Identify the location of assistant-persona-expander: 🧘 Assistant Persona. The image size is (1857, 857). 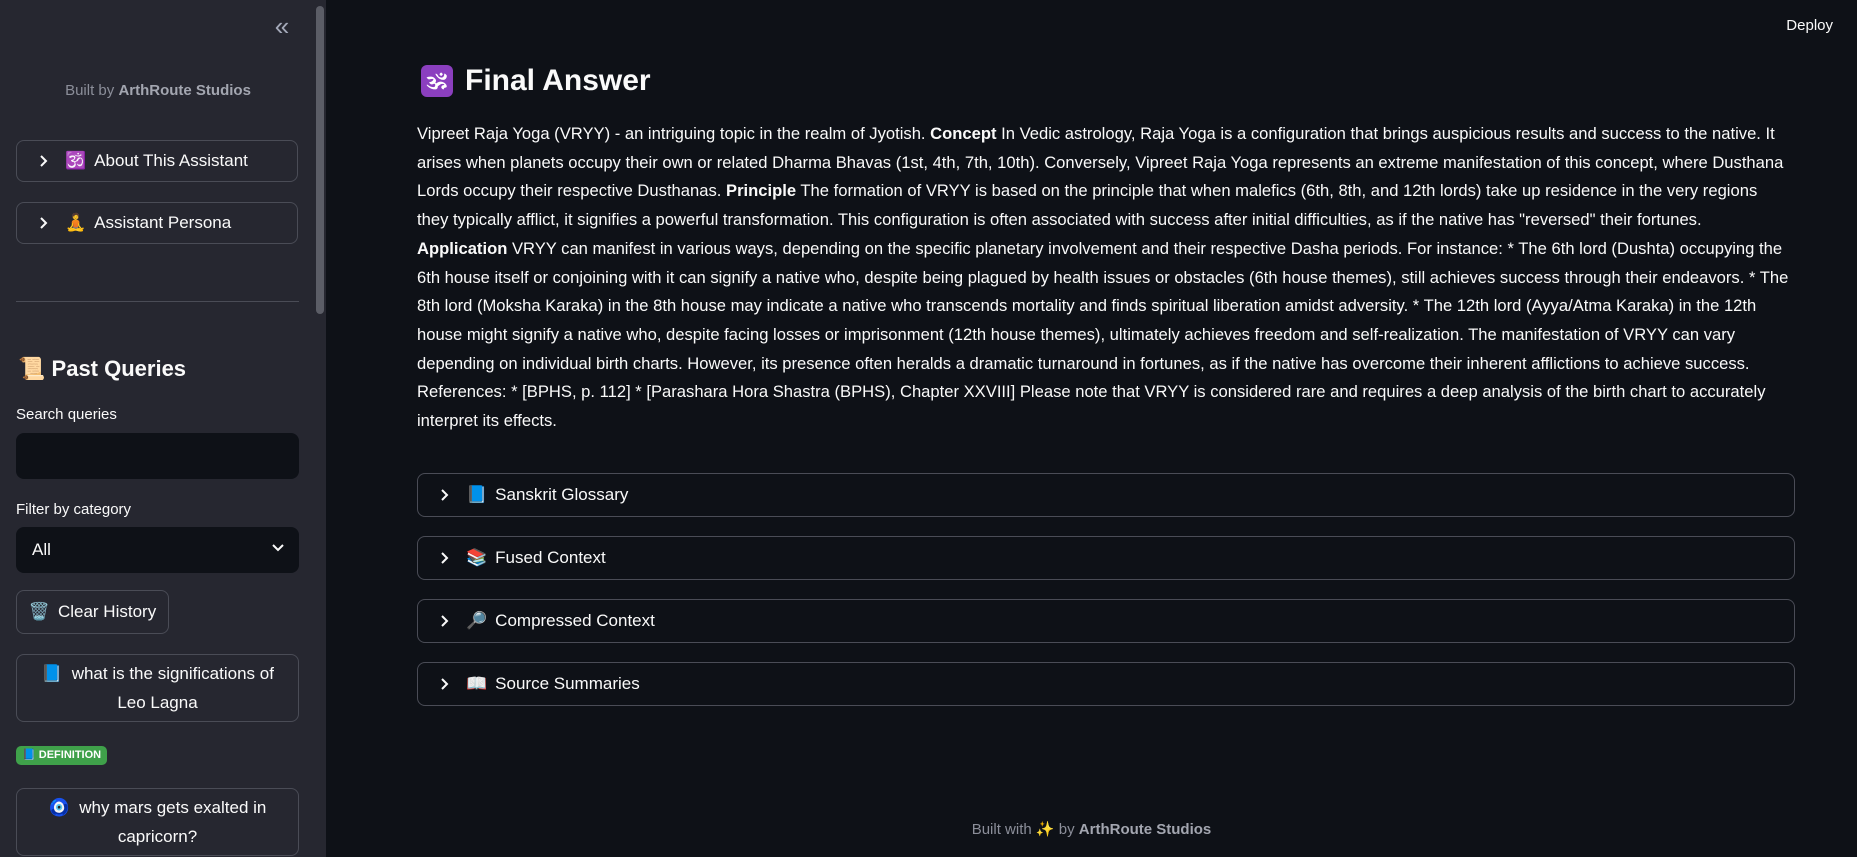
(157, 223).